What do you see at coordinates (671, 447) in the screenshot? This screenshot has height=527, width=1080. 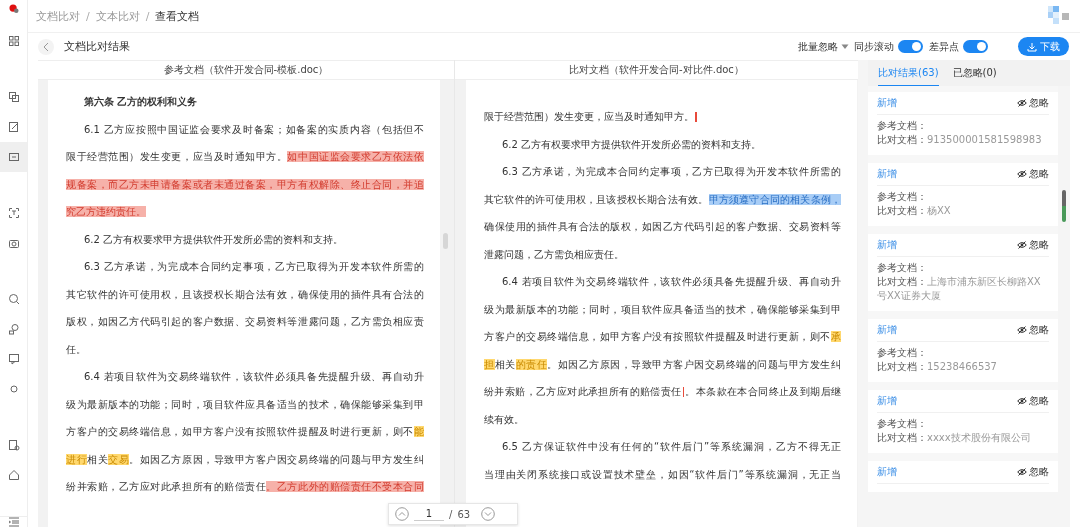 I see `document-line: 6.5 乙方保证软件中没有任何的“软件后门”等系统漏洞，乙方不得无正` at bounding box center [671, 447].